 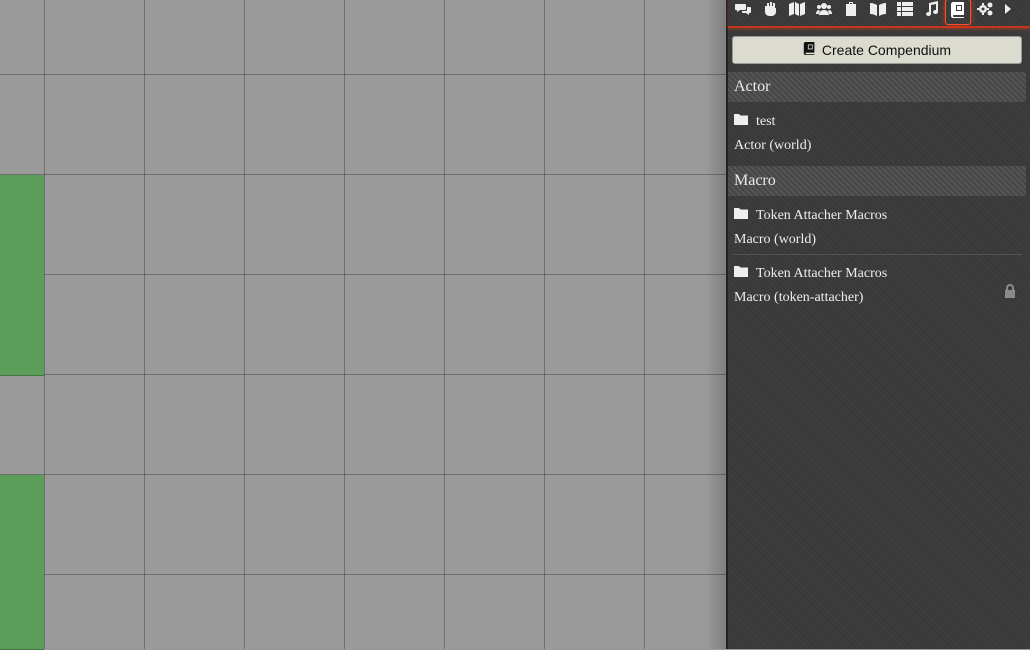 I want to click on pack-title: test, so click(x=754, y=121).